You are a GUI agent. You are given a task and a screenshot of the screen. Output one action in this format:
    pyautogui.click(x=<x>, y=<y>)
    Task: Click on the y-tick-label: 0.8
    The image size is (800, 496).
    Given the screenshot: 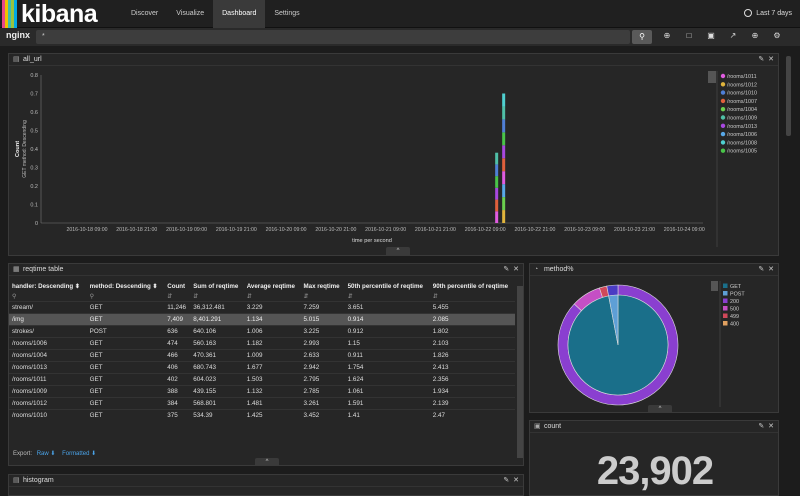 What is the action you would take?
    pyautogui.click(x=34, y=76)
    